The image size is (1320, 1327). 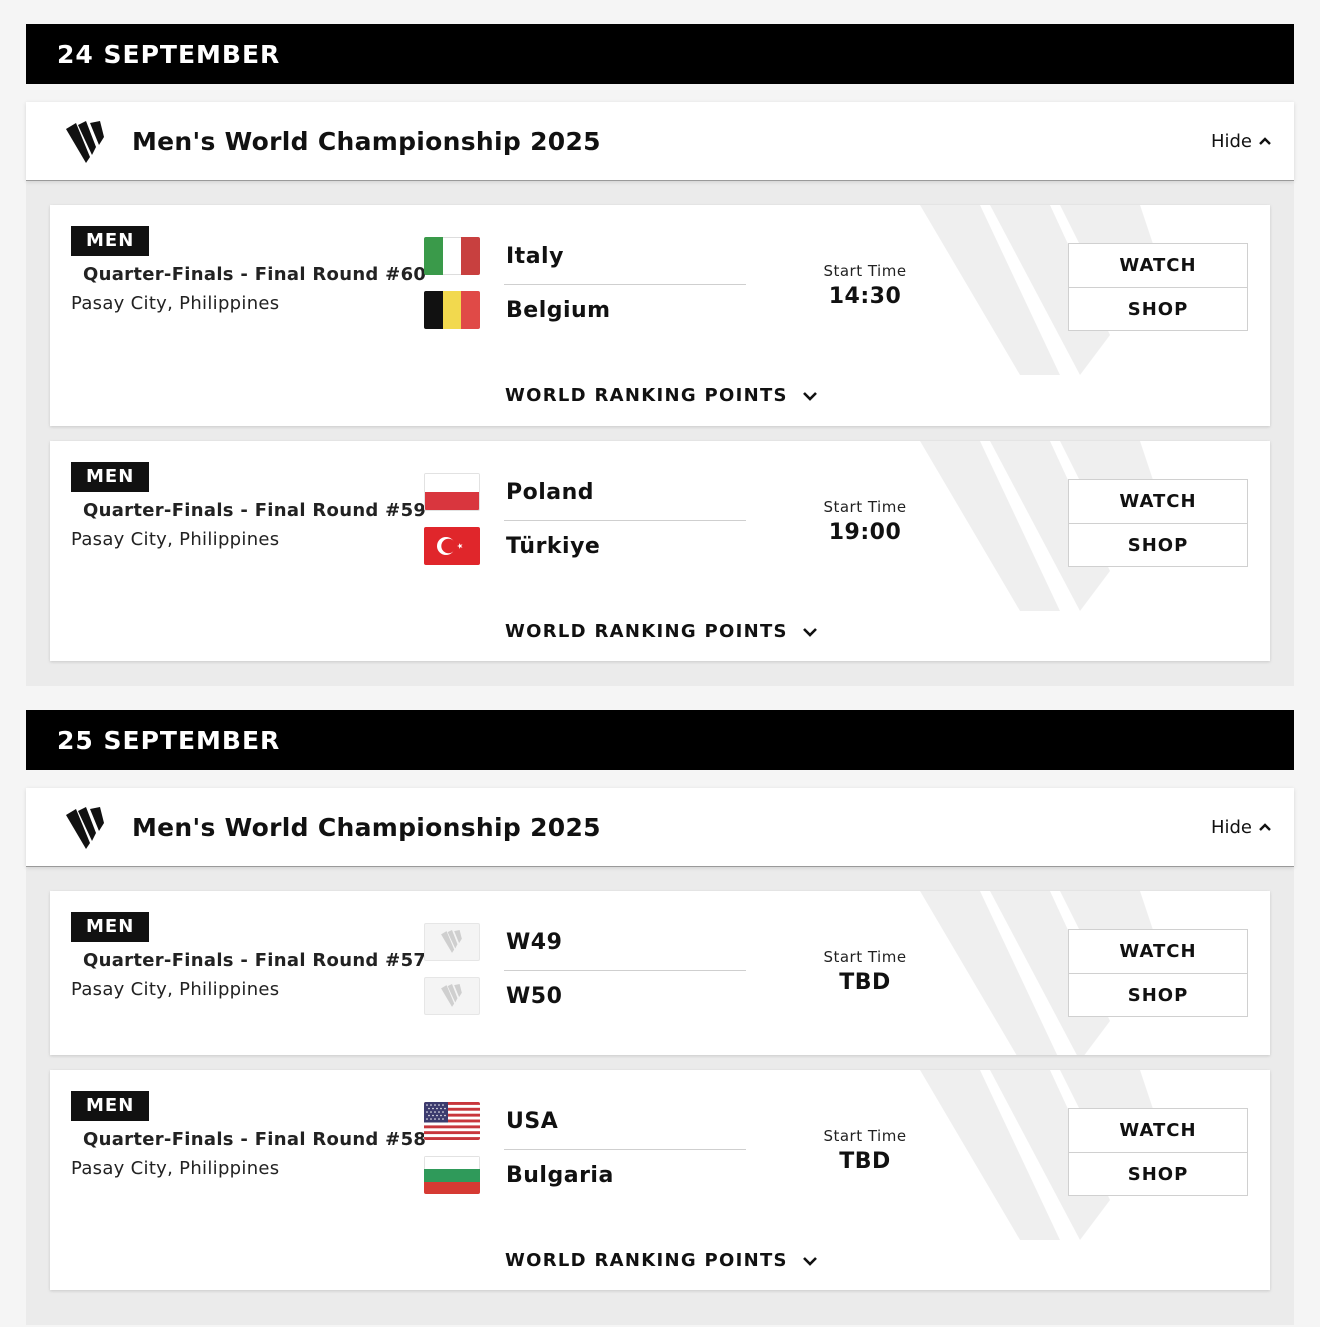 What do you see at coordinates (452, 256) in the screenshot?
I see `italy-flag-icon` at bounding box center [452, 256].